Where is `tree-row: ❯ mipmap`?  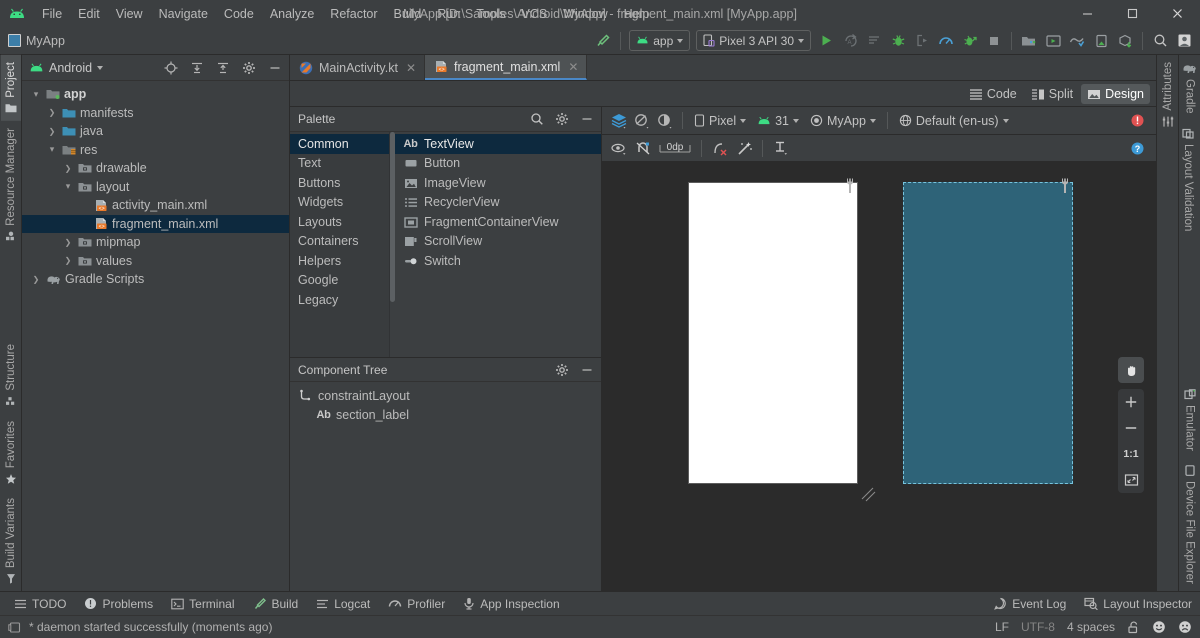
tree-row: ❯ mipmap is located at coordinates (155, 242).